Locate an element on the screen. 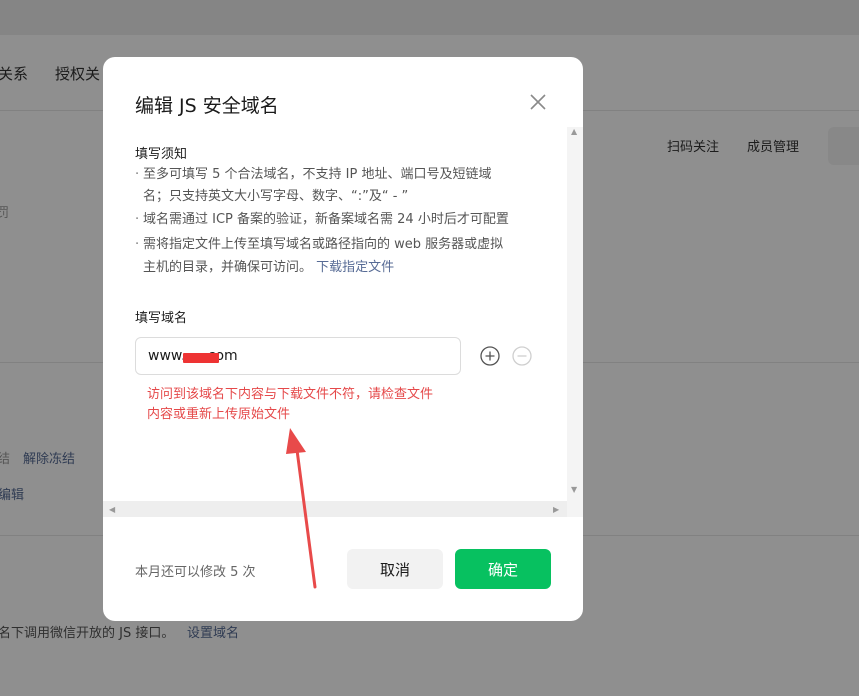 This screenshot has width=859, height=696. horizontal-scrollbar: ◀ ▶ is located at coordinates (335, 509).